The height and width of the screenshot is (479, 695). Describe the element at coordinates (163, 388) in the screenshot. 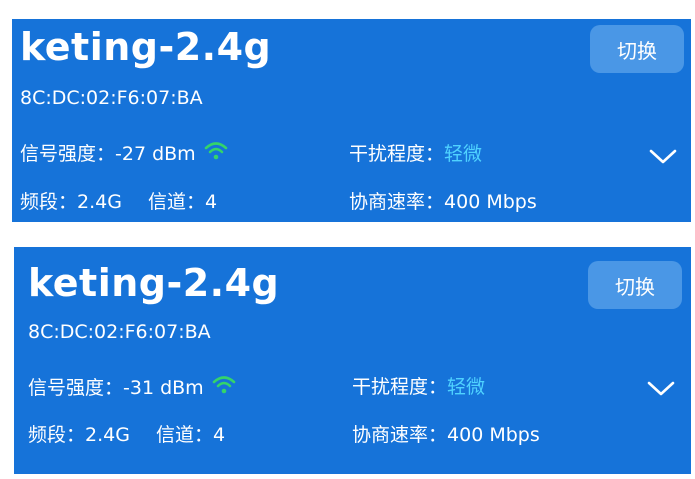

I see `signal-value: -31 dBm` at that location.